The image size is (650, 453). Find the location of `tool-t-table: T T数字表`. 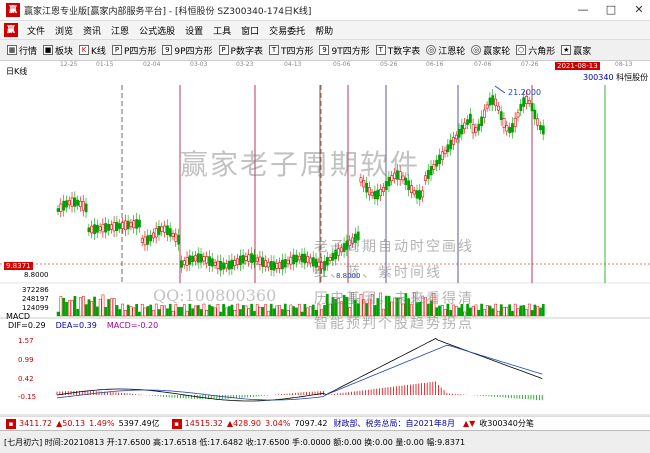

tool-t-table: T T数字表 is located at coordinates (398, 50).